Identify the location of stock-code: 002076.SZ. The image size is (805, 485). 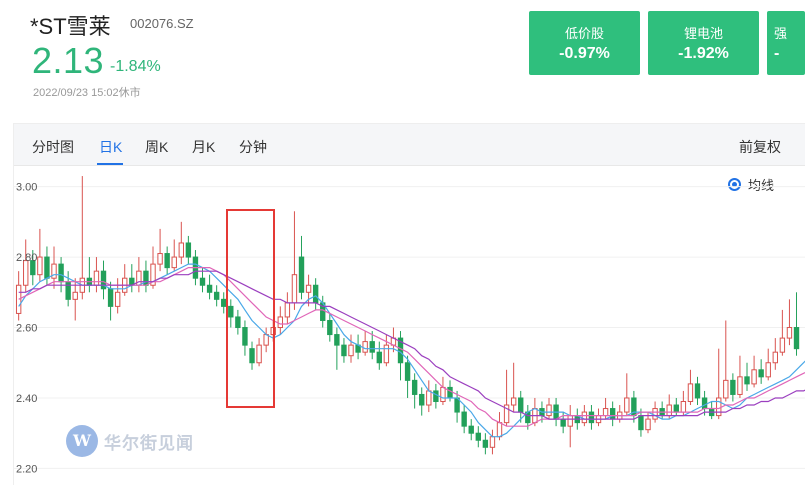
(162, 23).